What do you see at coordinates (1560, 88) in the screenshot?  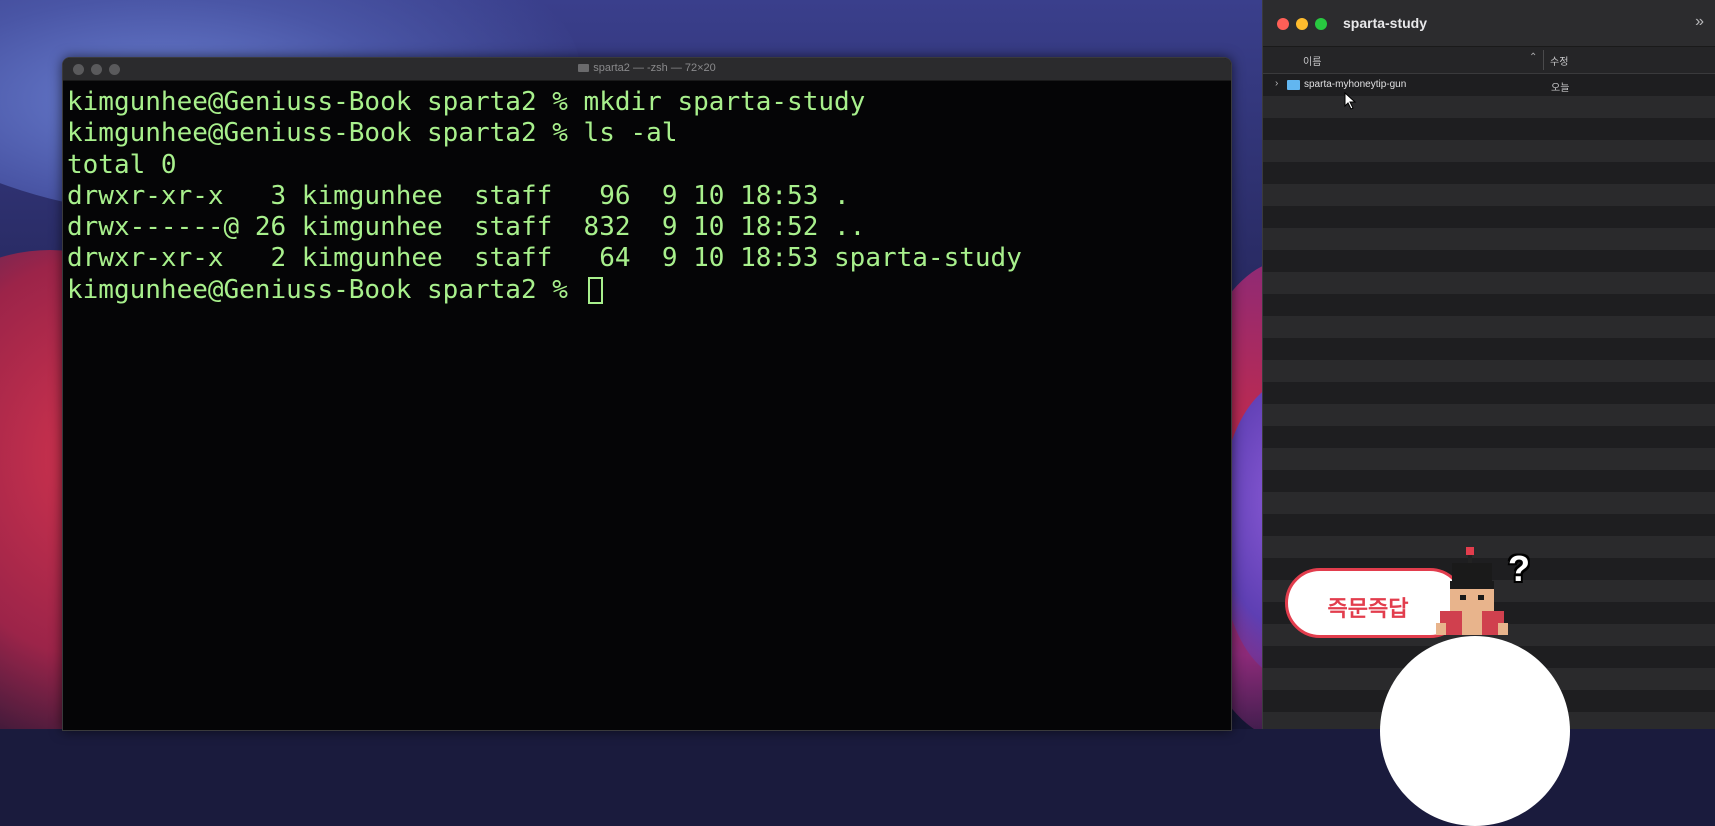 I see `file-date: 오늘` at bounding box center [1560, 88].